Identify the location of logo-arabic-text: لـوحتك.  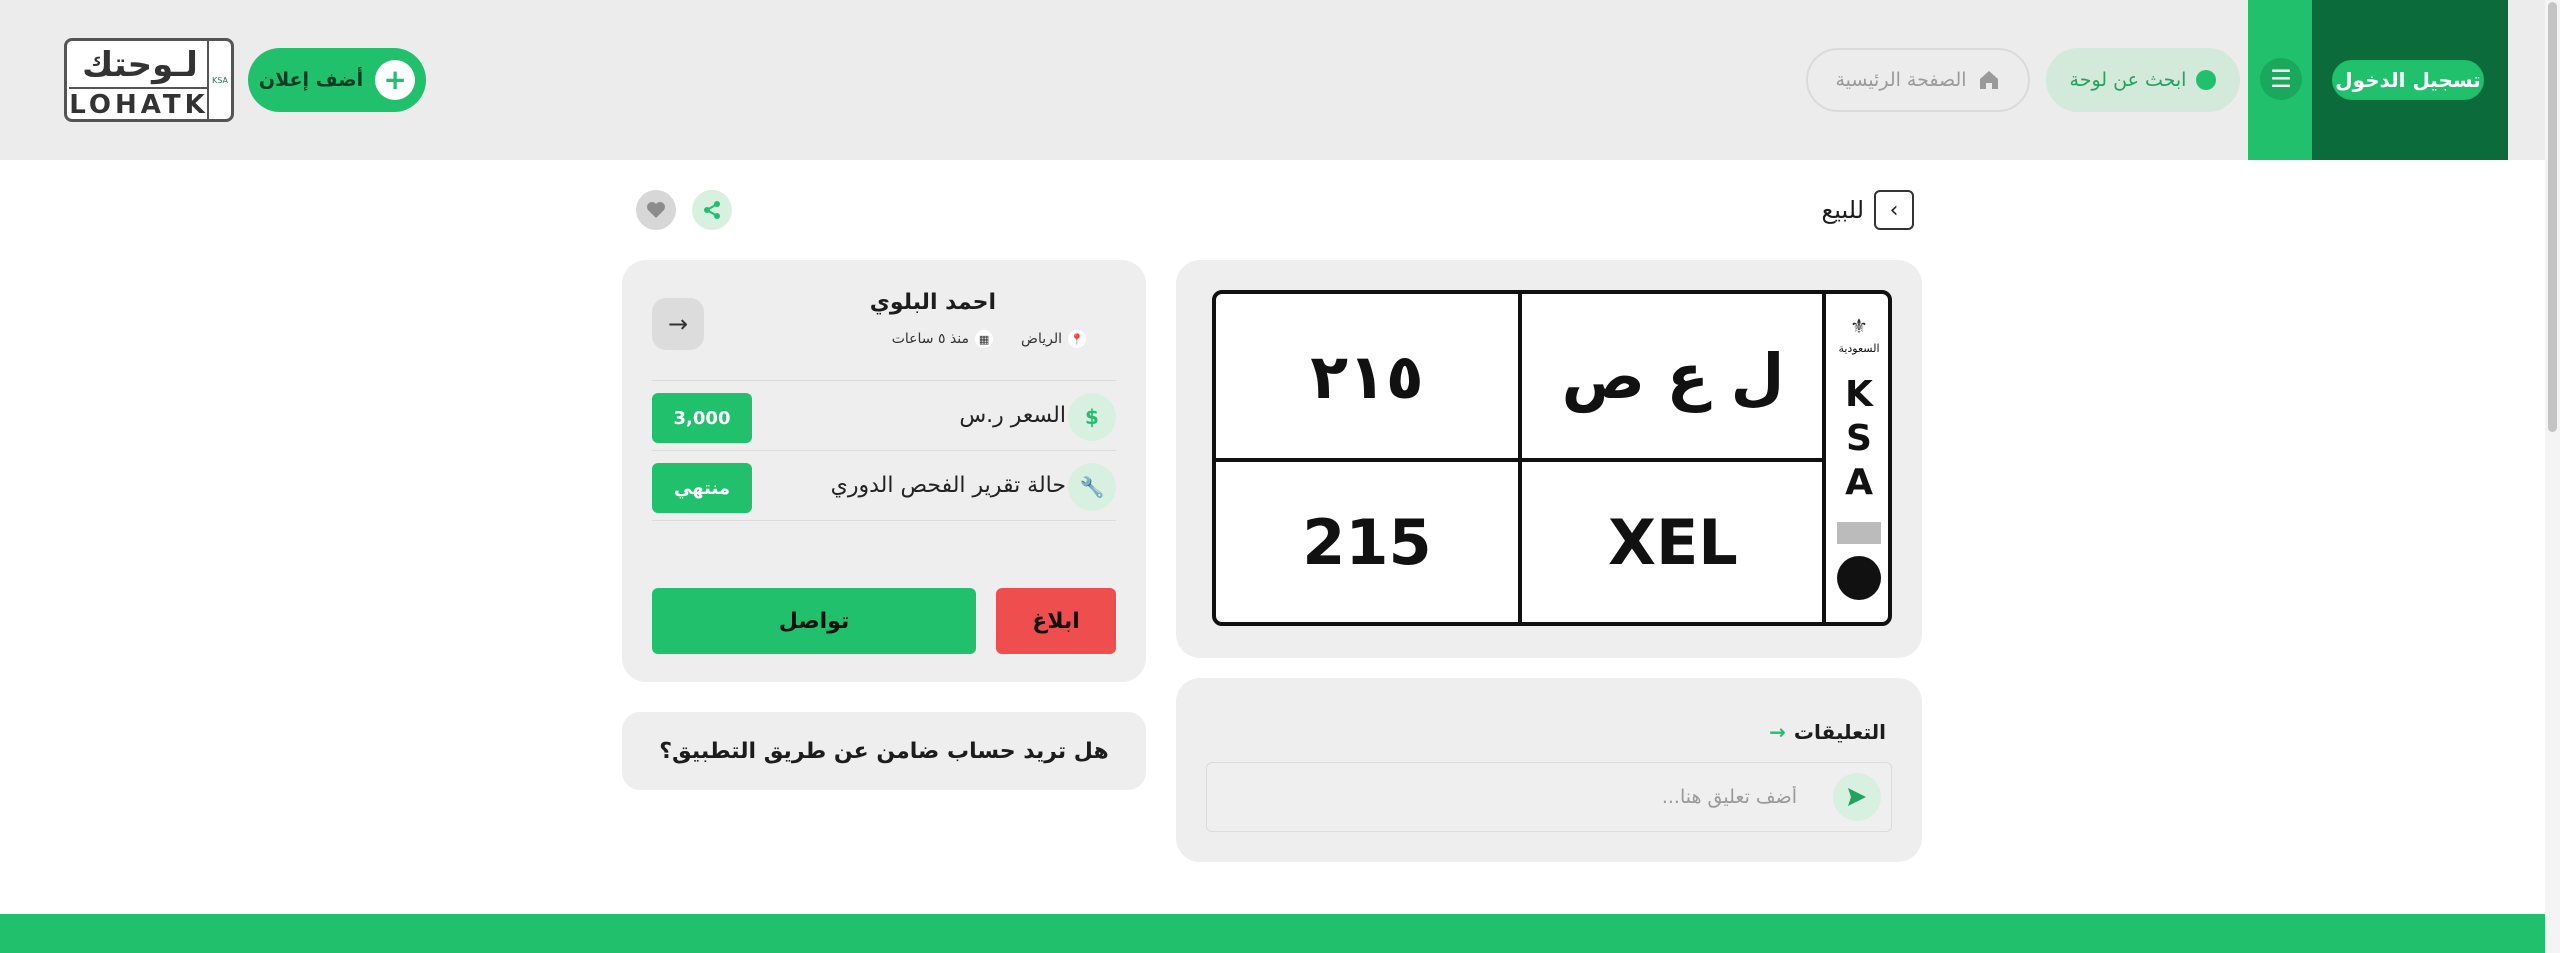
(140, 65).